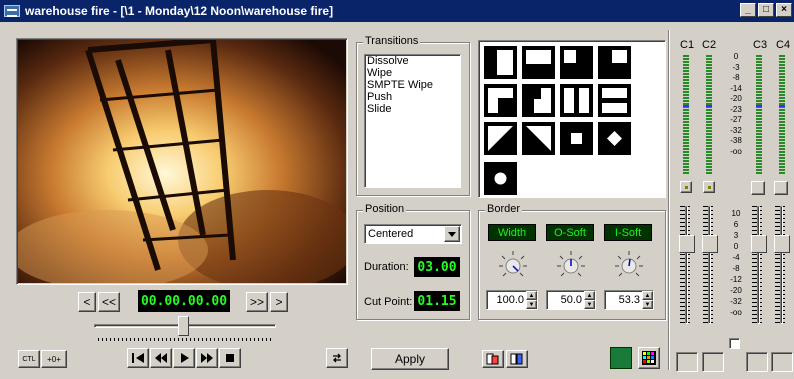 The image size is (794, 379). I want to click on transition-item-smpte-wipe: SMPTE Wipe, so click(412, 85).